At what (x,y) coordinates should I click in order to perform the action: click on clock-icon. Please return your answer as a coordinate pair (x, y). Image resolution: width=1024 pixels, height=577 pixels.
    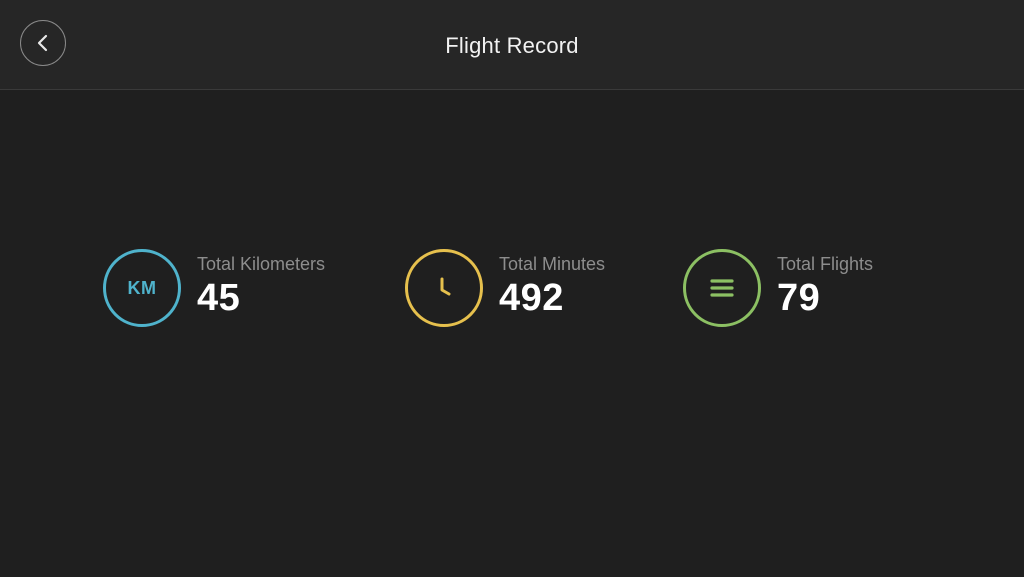
    Looking at the image, I should click on (444, 288).